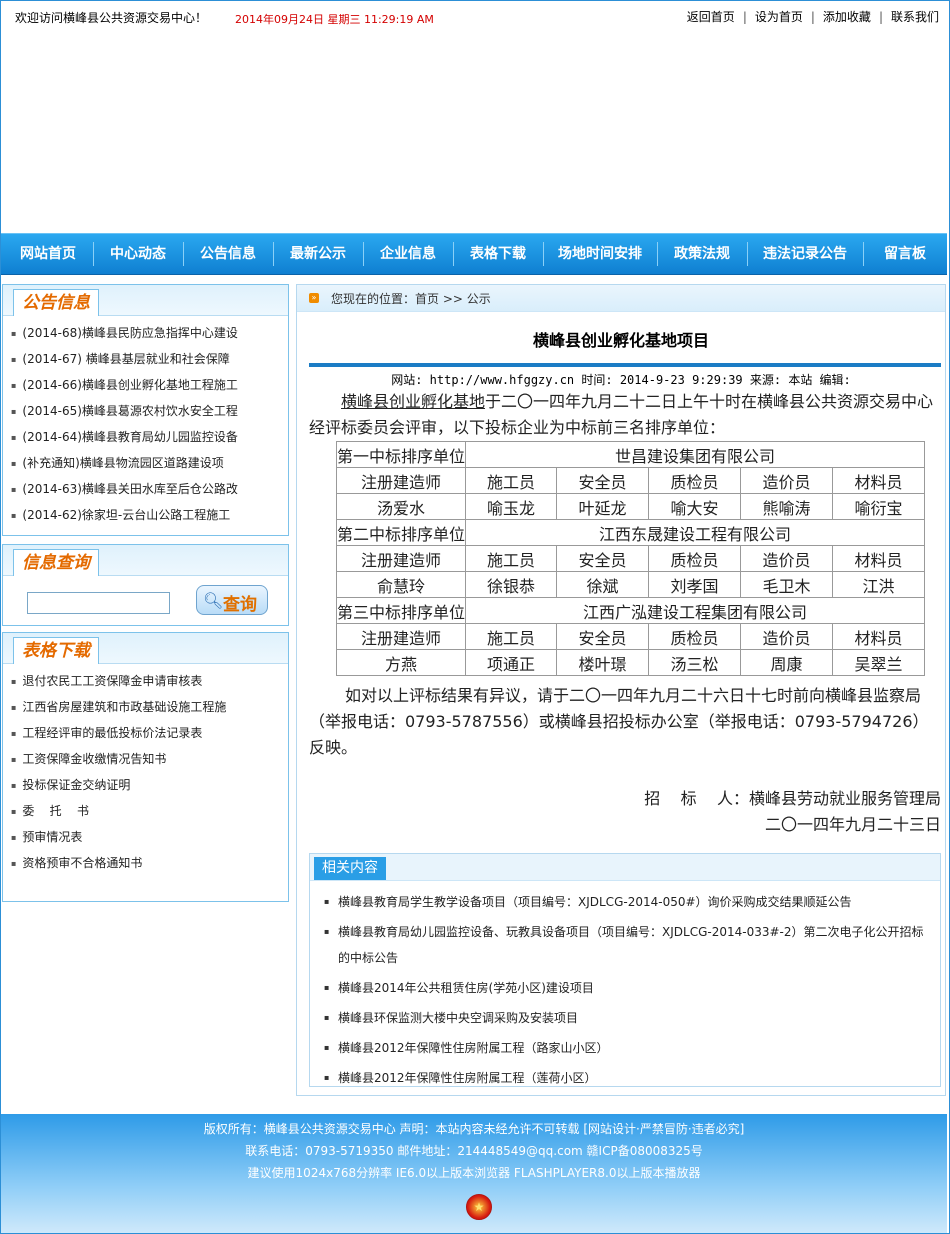  I want to click on person-name: 项通正, so click(511, 662).